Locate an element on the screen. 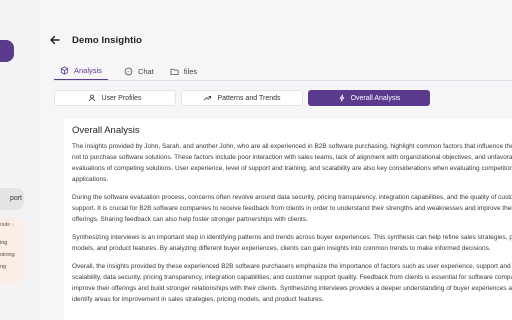 The image size is (512, 320). sidebar-card-line: ing is located at coordinates (4, 243).